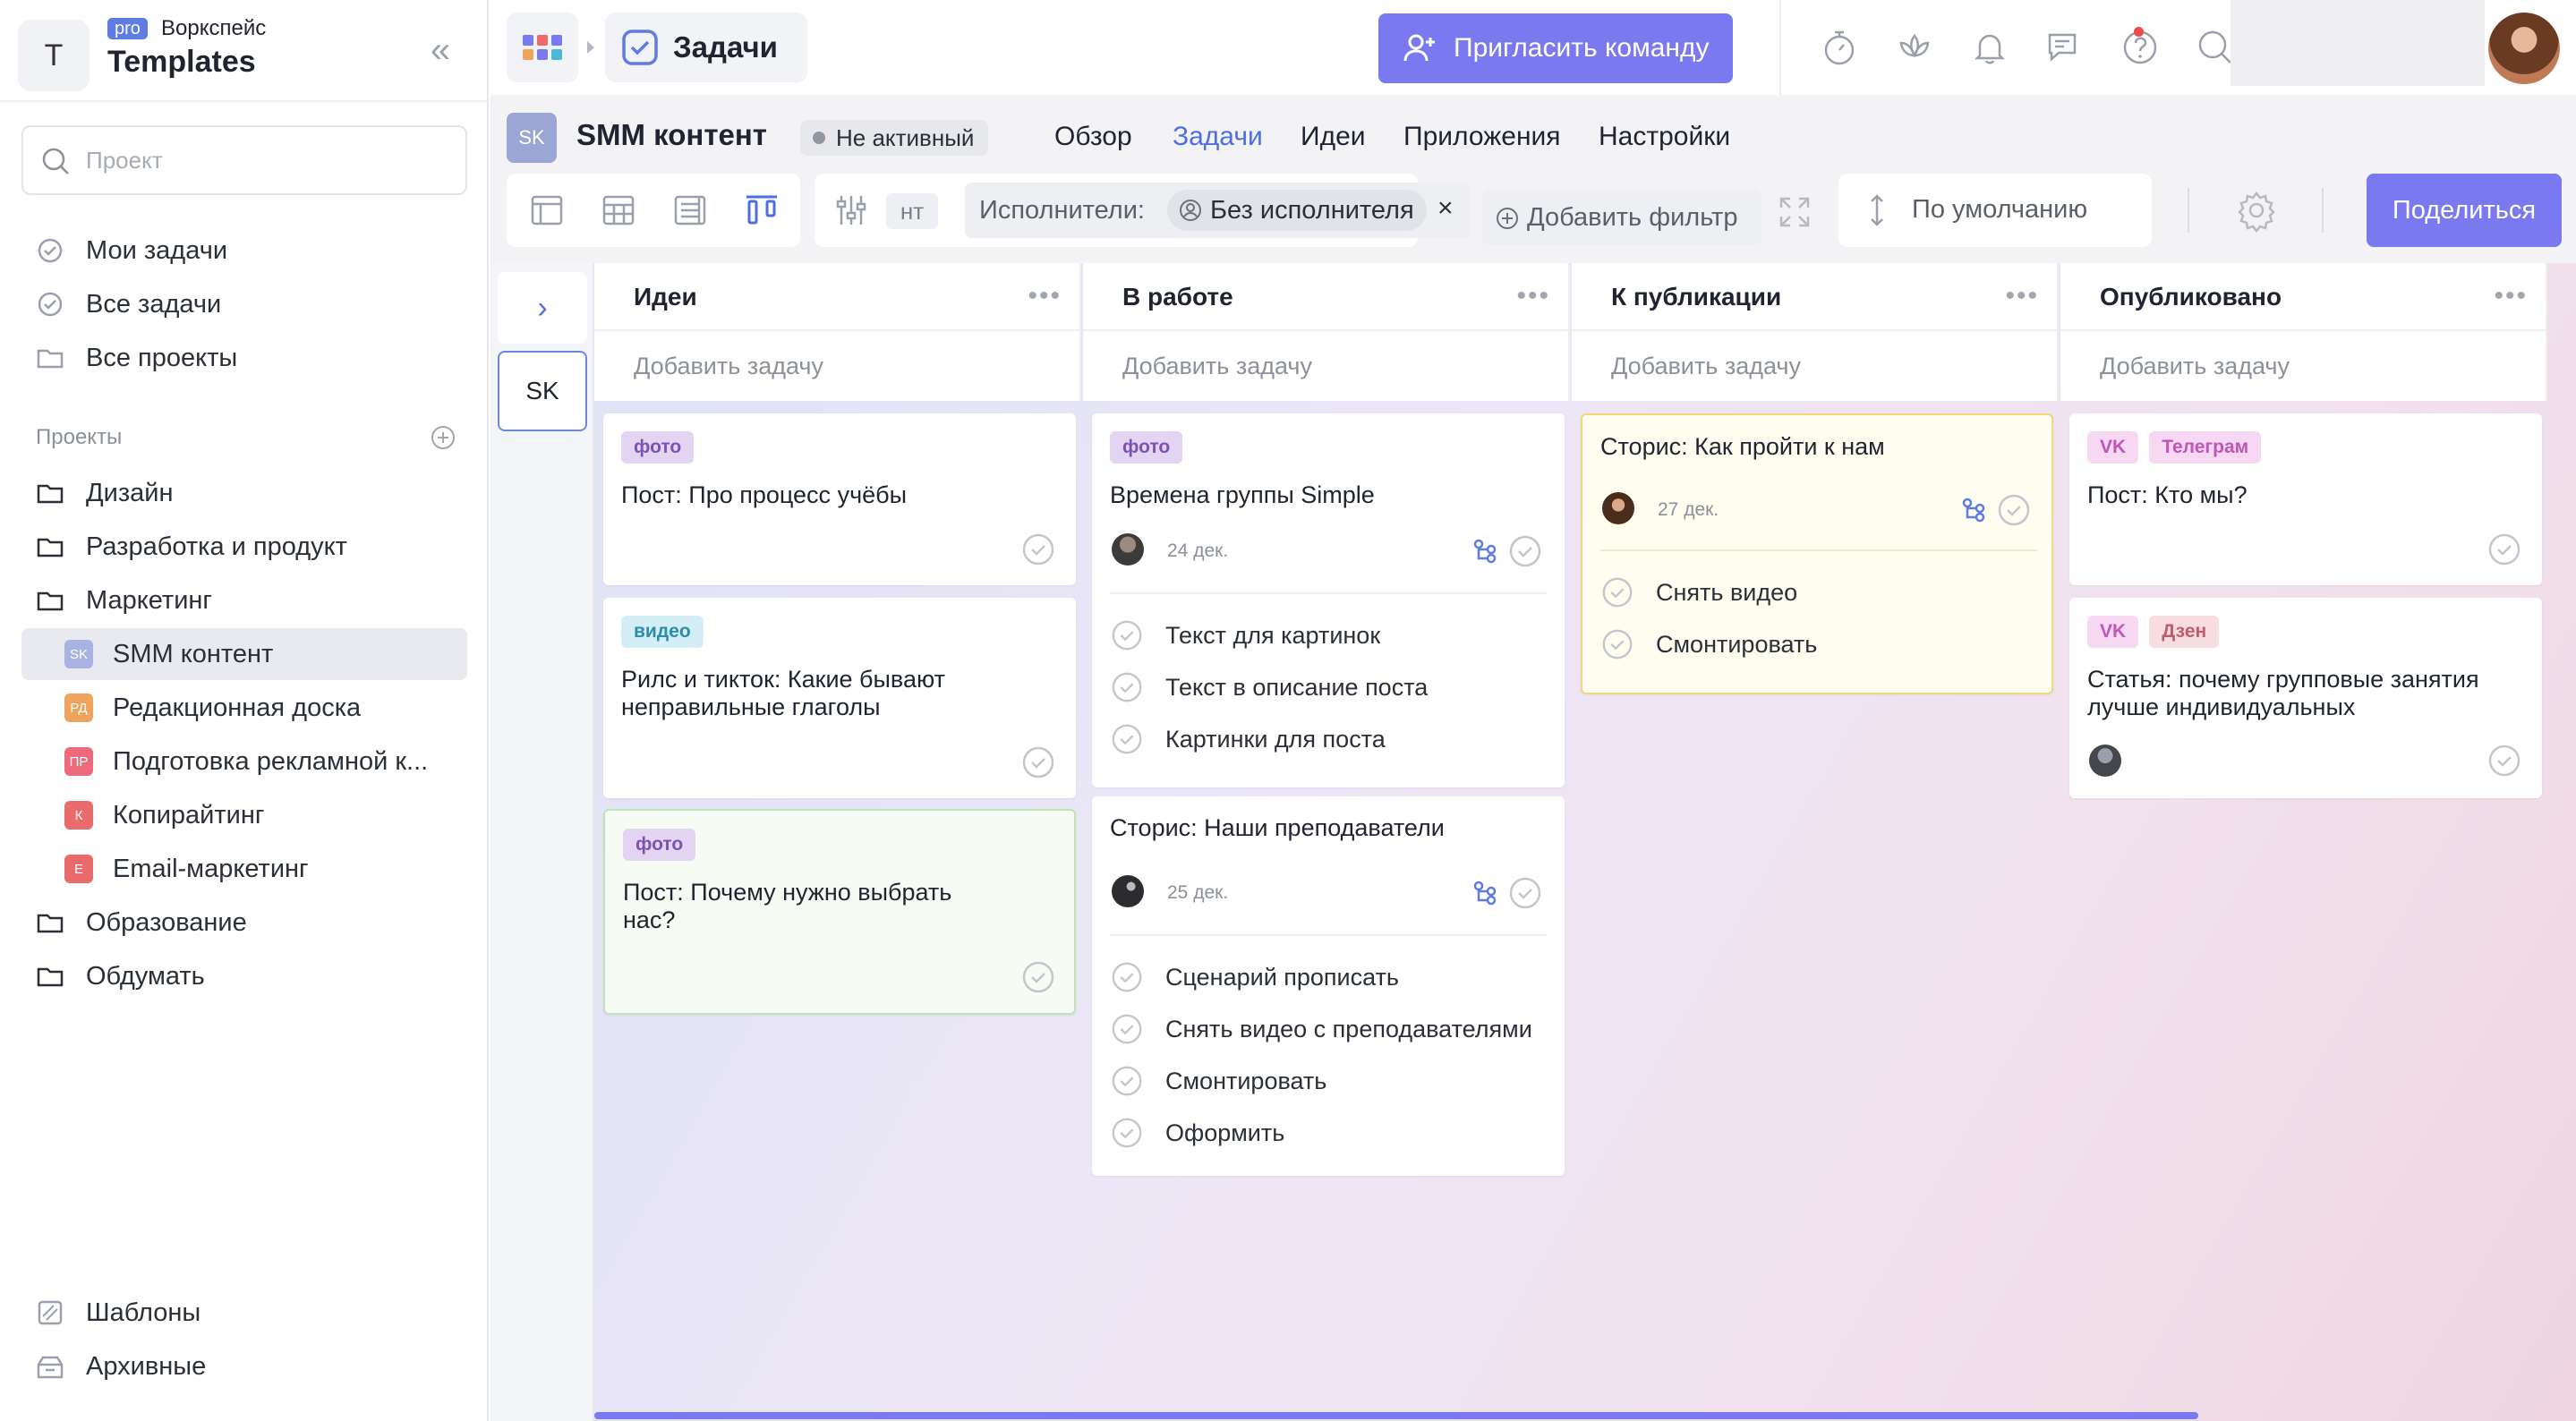 The height and width of the screenshot is (1421, 2576). I want to click on filter-sliders-icon, so click(851, 210).